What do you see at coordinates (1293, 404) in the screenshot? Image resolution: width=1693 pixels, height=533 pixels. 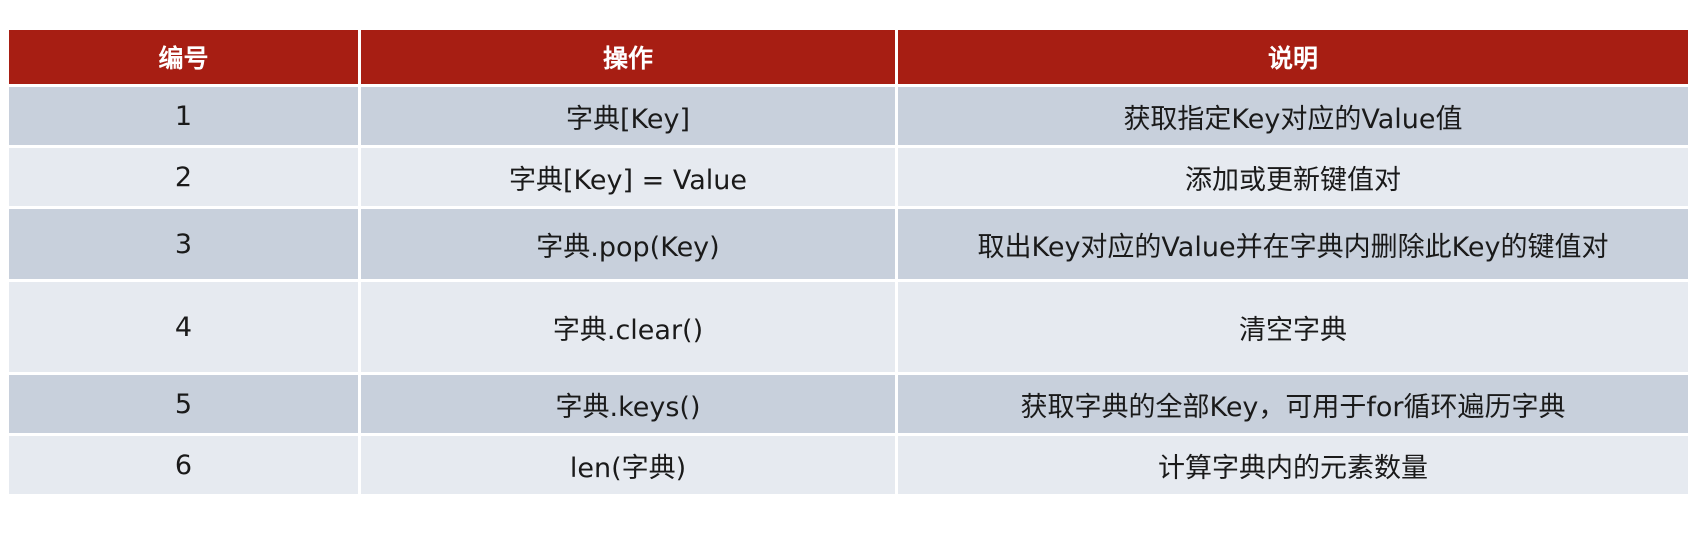 I see `cell-description: 获取字典的全部Key，可用于for循环遍历字典` at bounding box center [1293, 404].